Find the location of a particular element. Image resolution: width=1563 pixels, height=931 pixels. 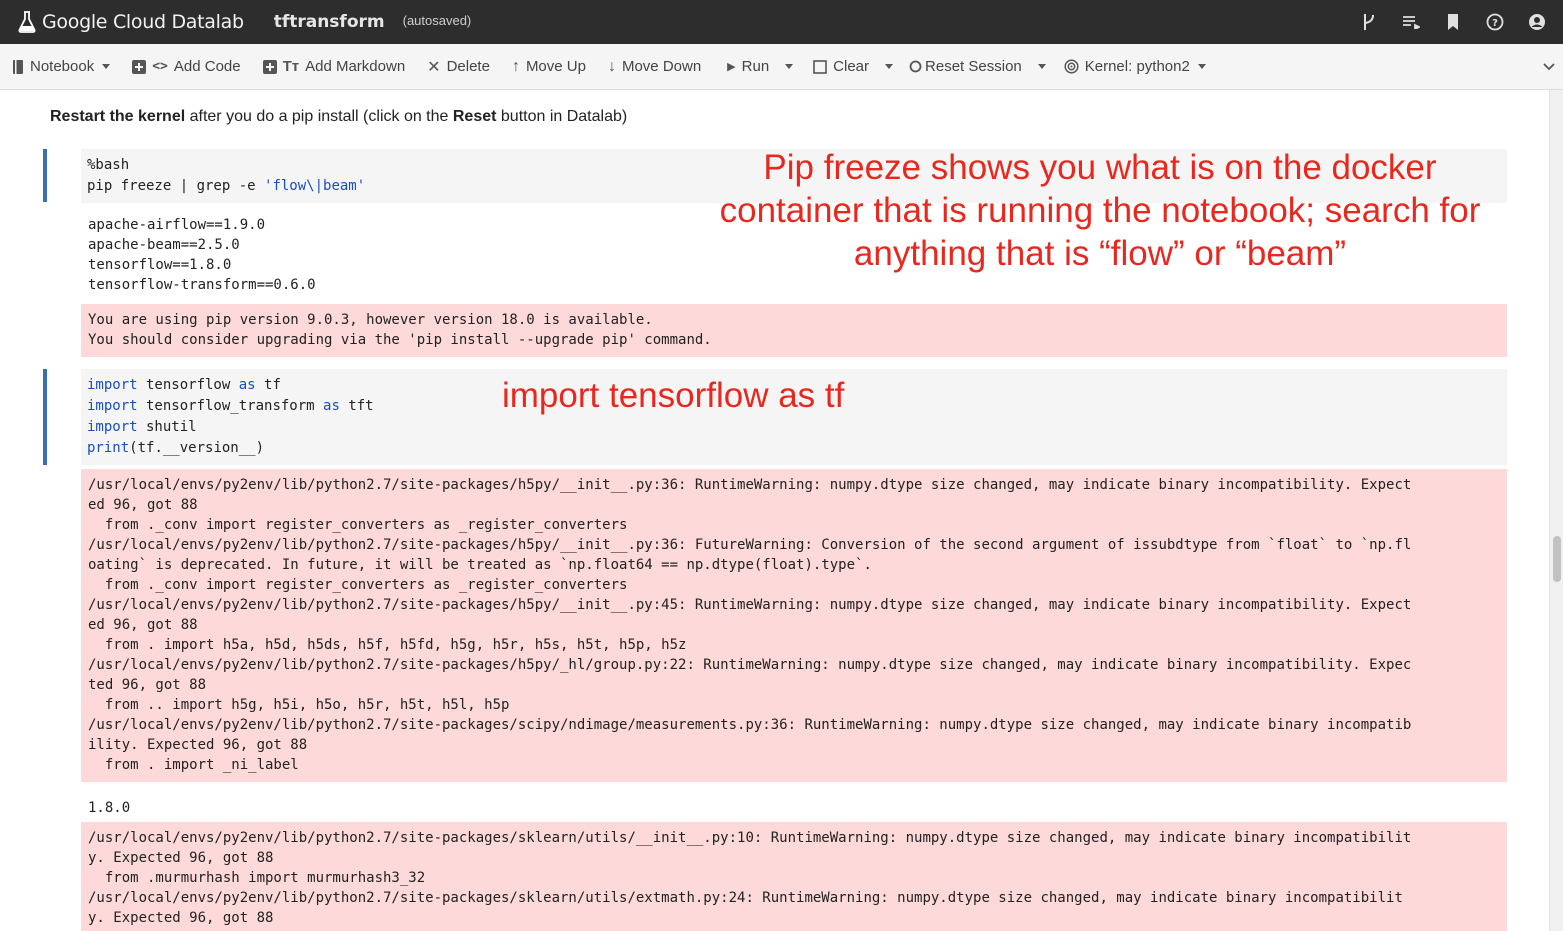

account-icon is located at coordinates (1537, 22).